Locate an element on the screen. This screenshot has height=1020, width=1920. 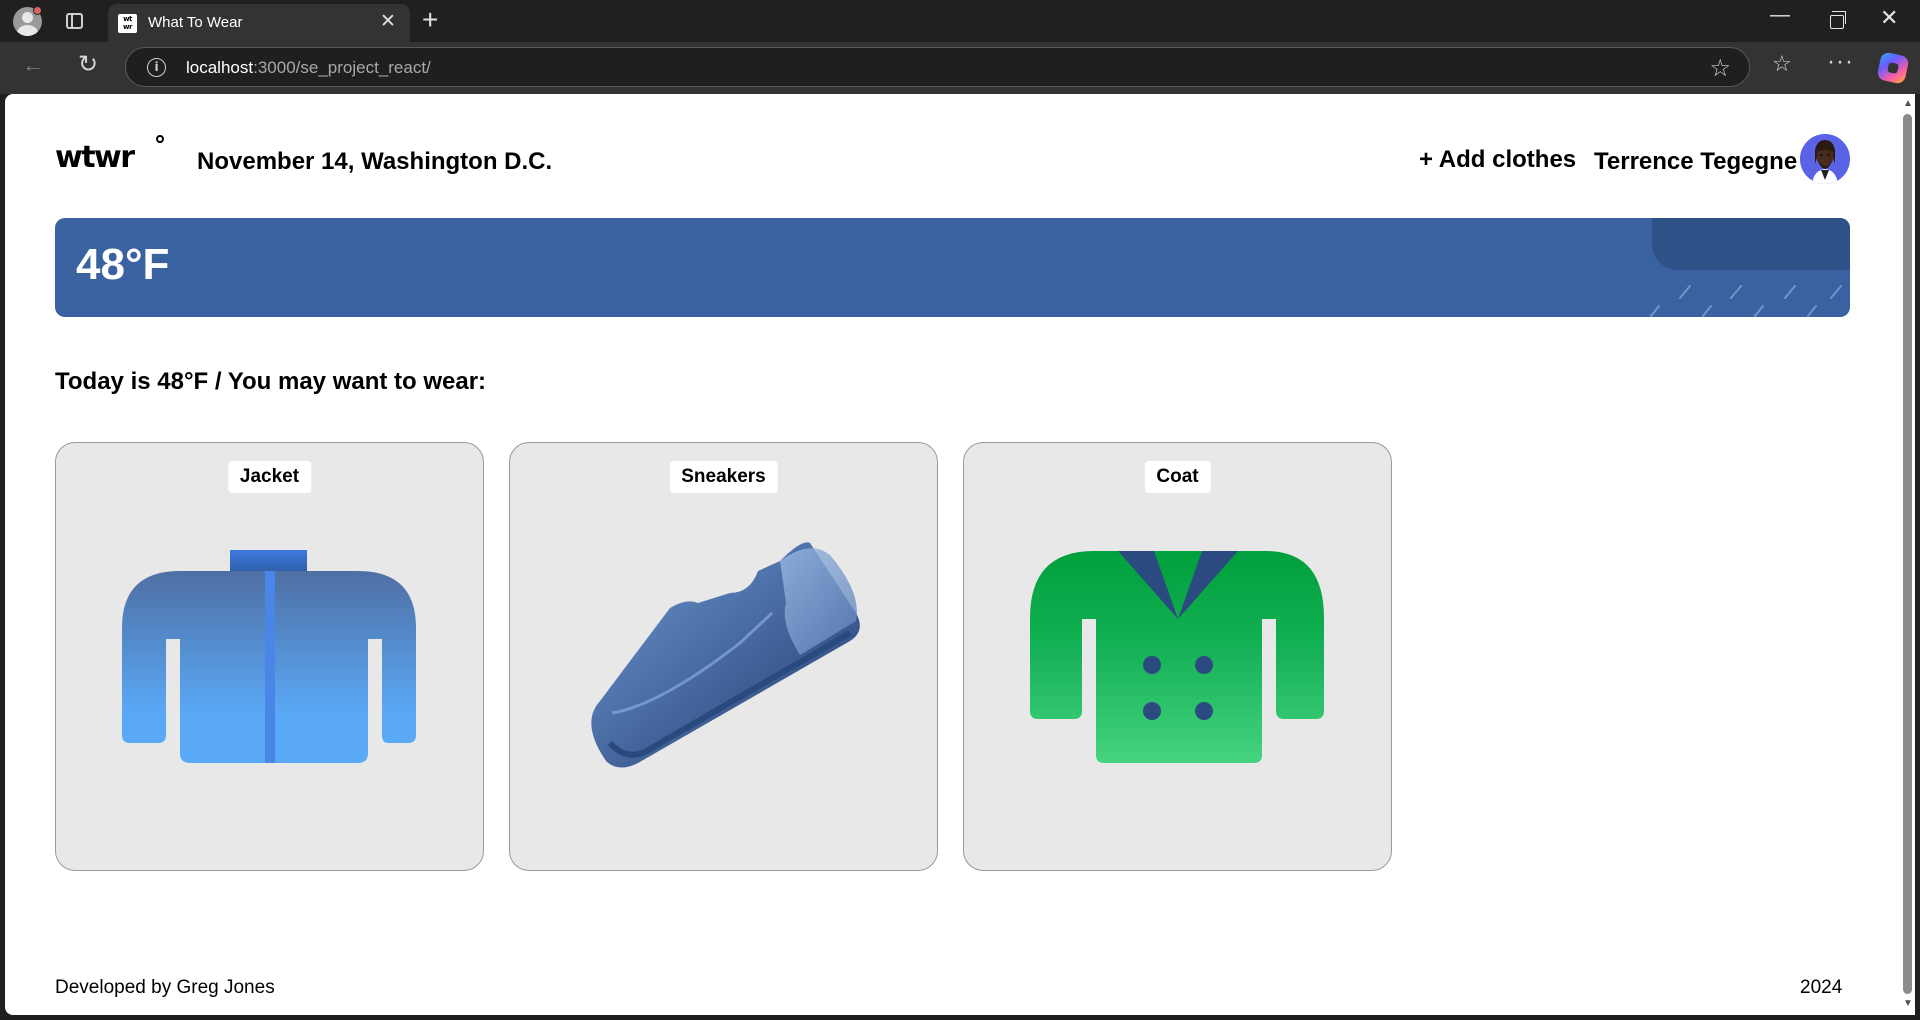
reload-icon: ↻ is located at coordinates (88, 64).